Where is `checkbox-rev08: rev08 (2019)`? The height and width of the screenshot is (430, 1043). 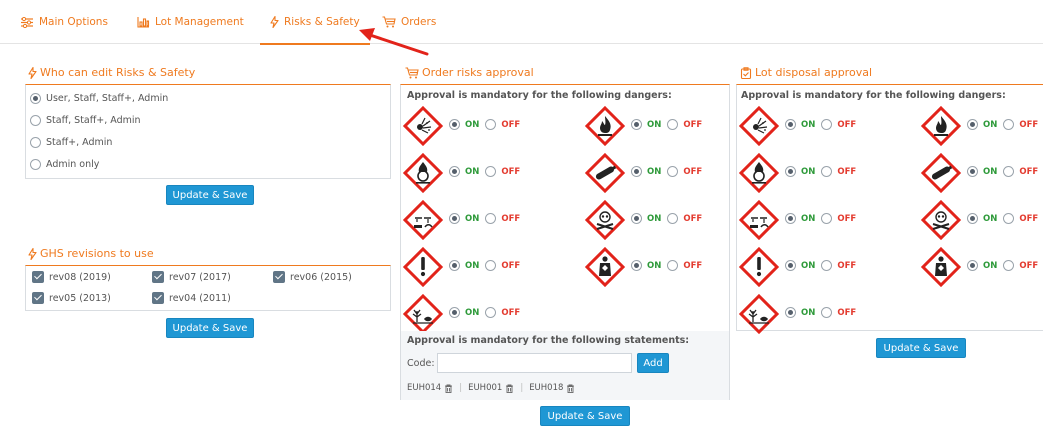
checkbox-rev08: rev08 (2019) is located at coordinates (71, 277).